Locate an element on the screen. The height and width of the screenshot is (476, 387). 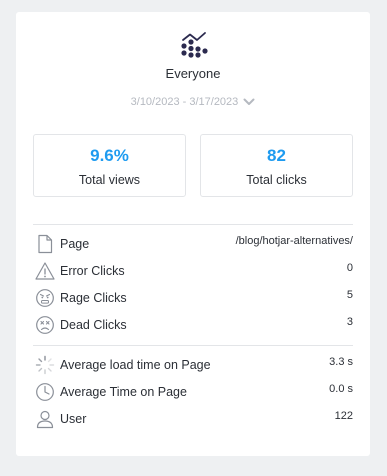
page-icon is located at coordinates (45, 244).